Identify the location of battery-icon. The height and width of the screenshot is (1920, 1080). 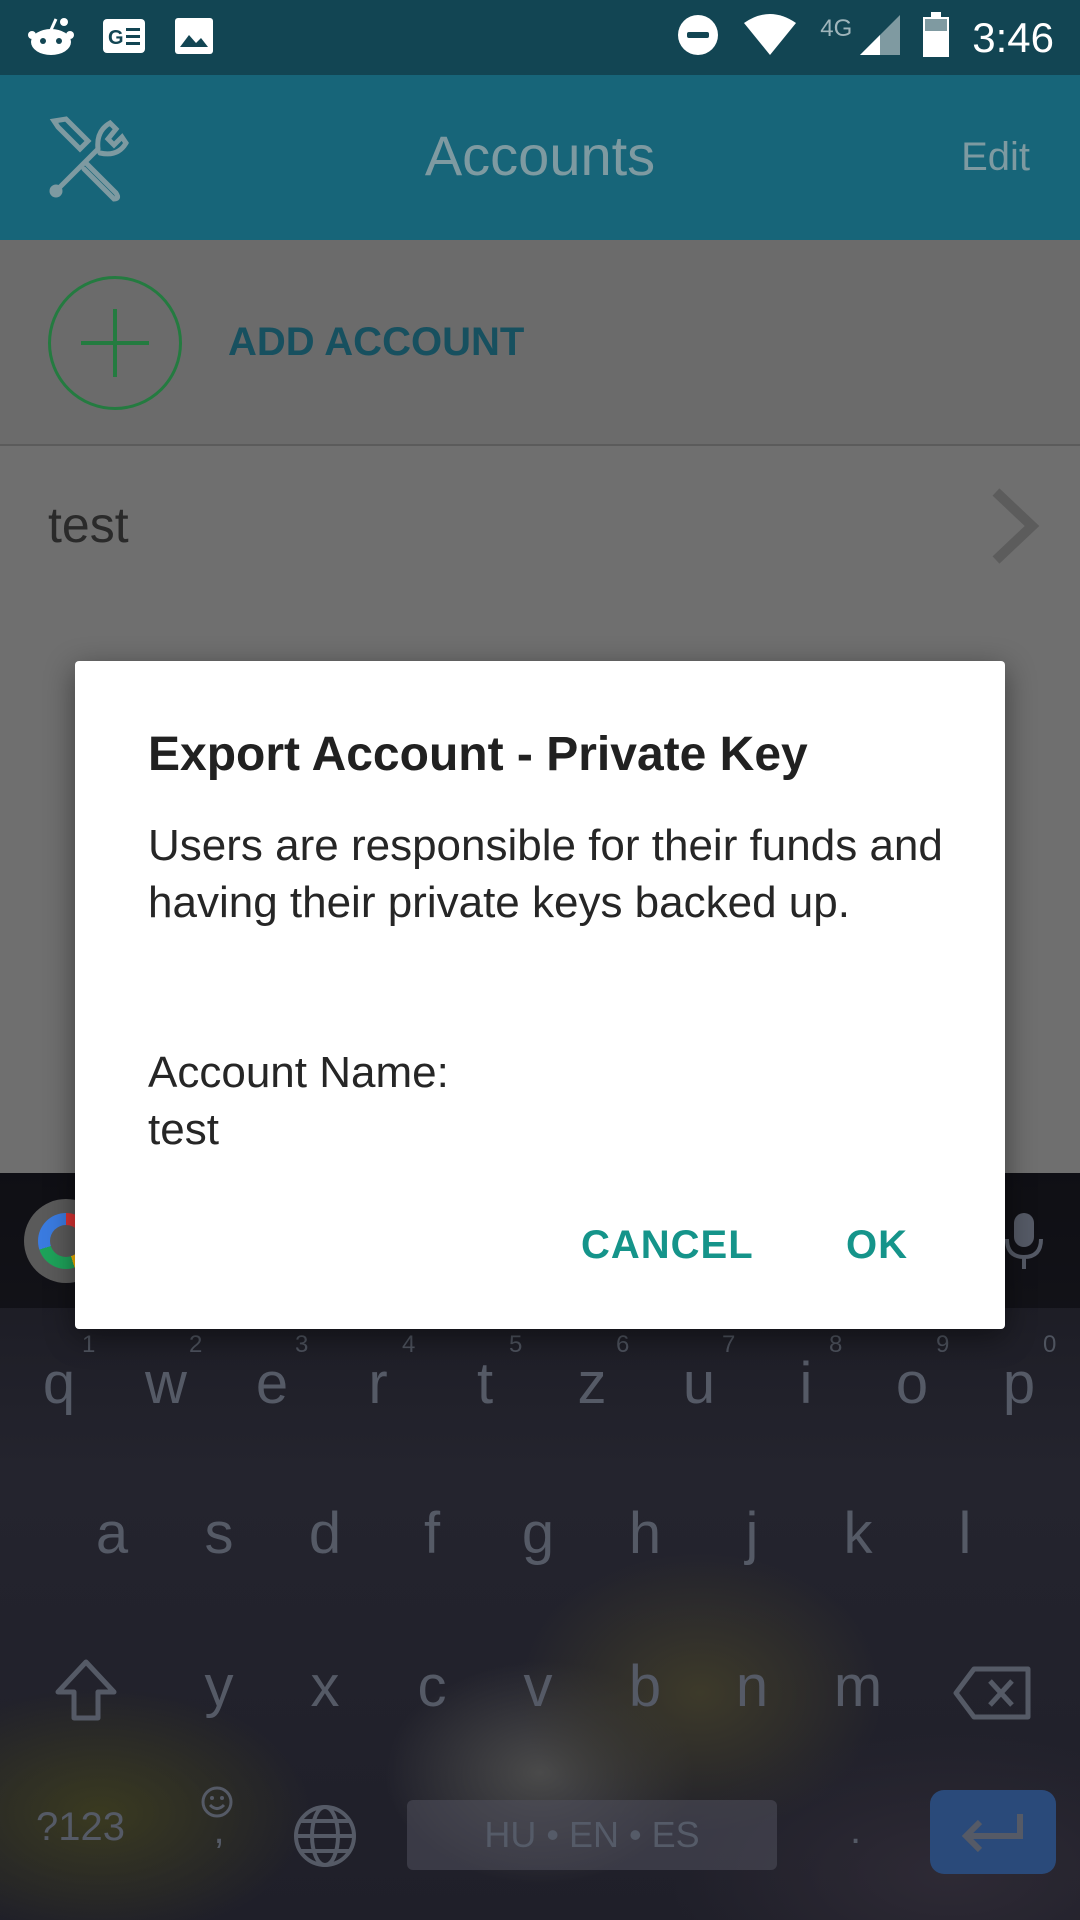
(936, 37).